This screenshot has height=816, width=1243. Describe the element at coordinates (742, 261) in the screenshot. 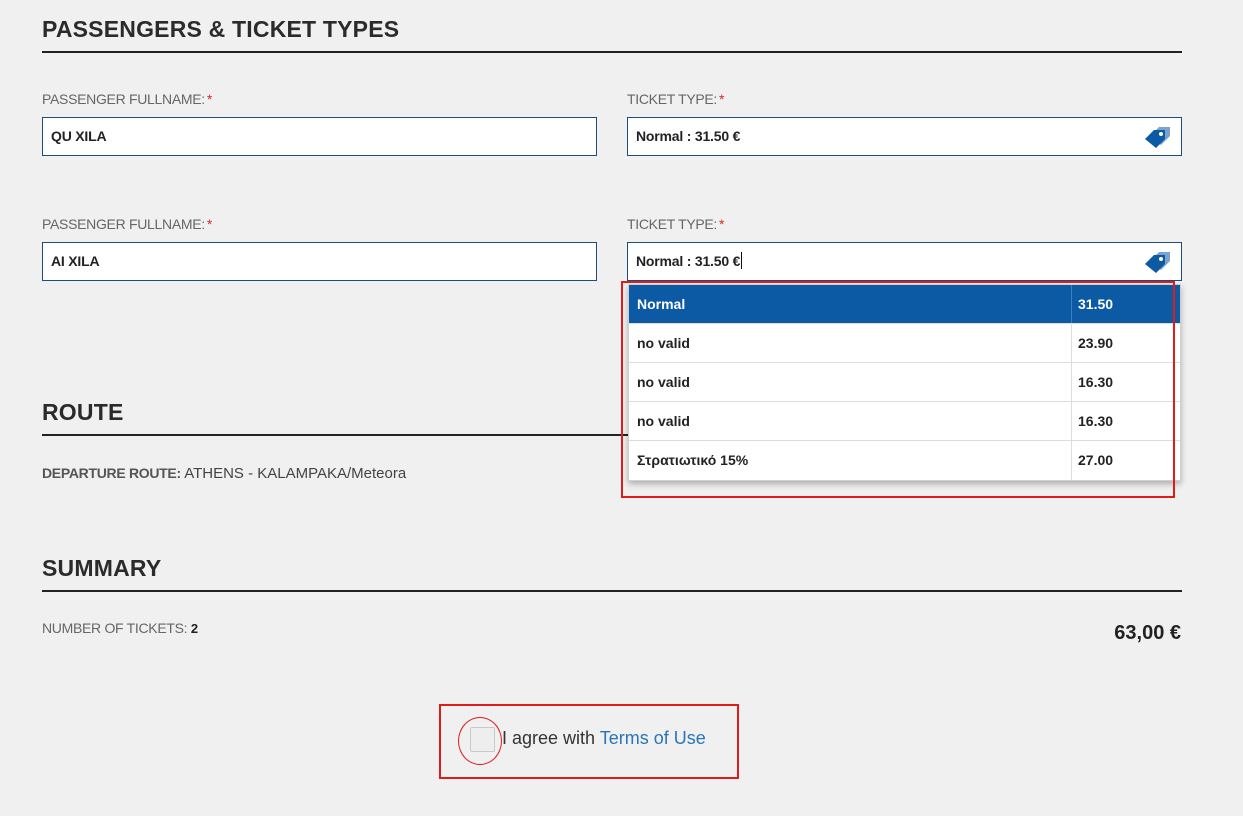

I see `text-cursor` at that location.